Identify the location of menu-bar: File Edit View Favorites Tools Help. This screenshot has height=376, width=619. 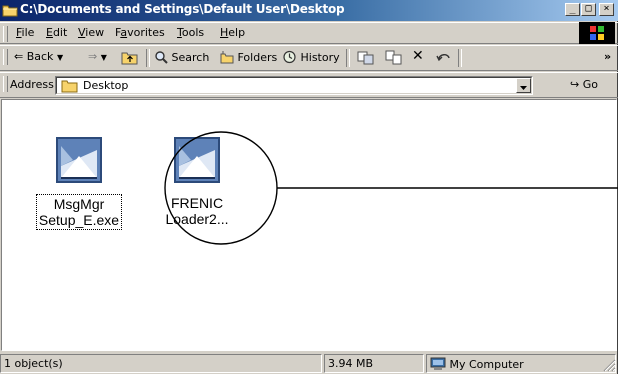
(309, 33).